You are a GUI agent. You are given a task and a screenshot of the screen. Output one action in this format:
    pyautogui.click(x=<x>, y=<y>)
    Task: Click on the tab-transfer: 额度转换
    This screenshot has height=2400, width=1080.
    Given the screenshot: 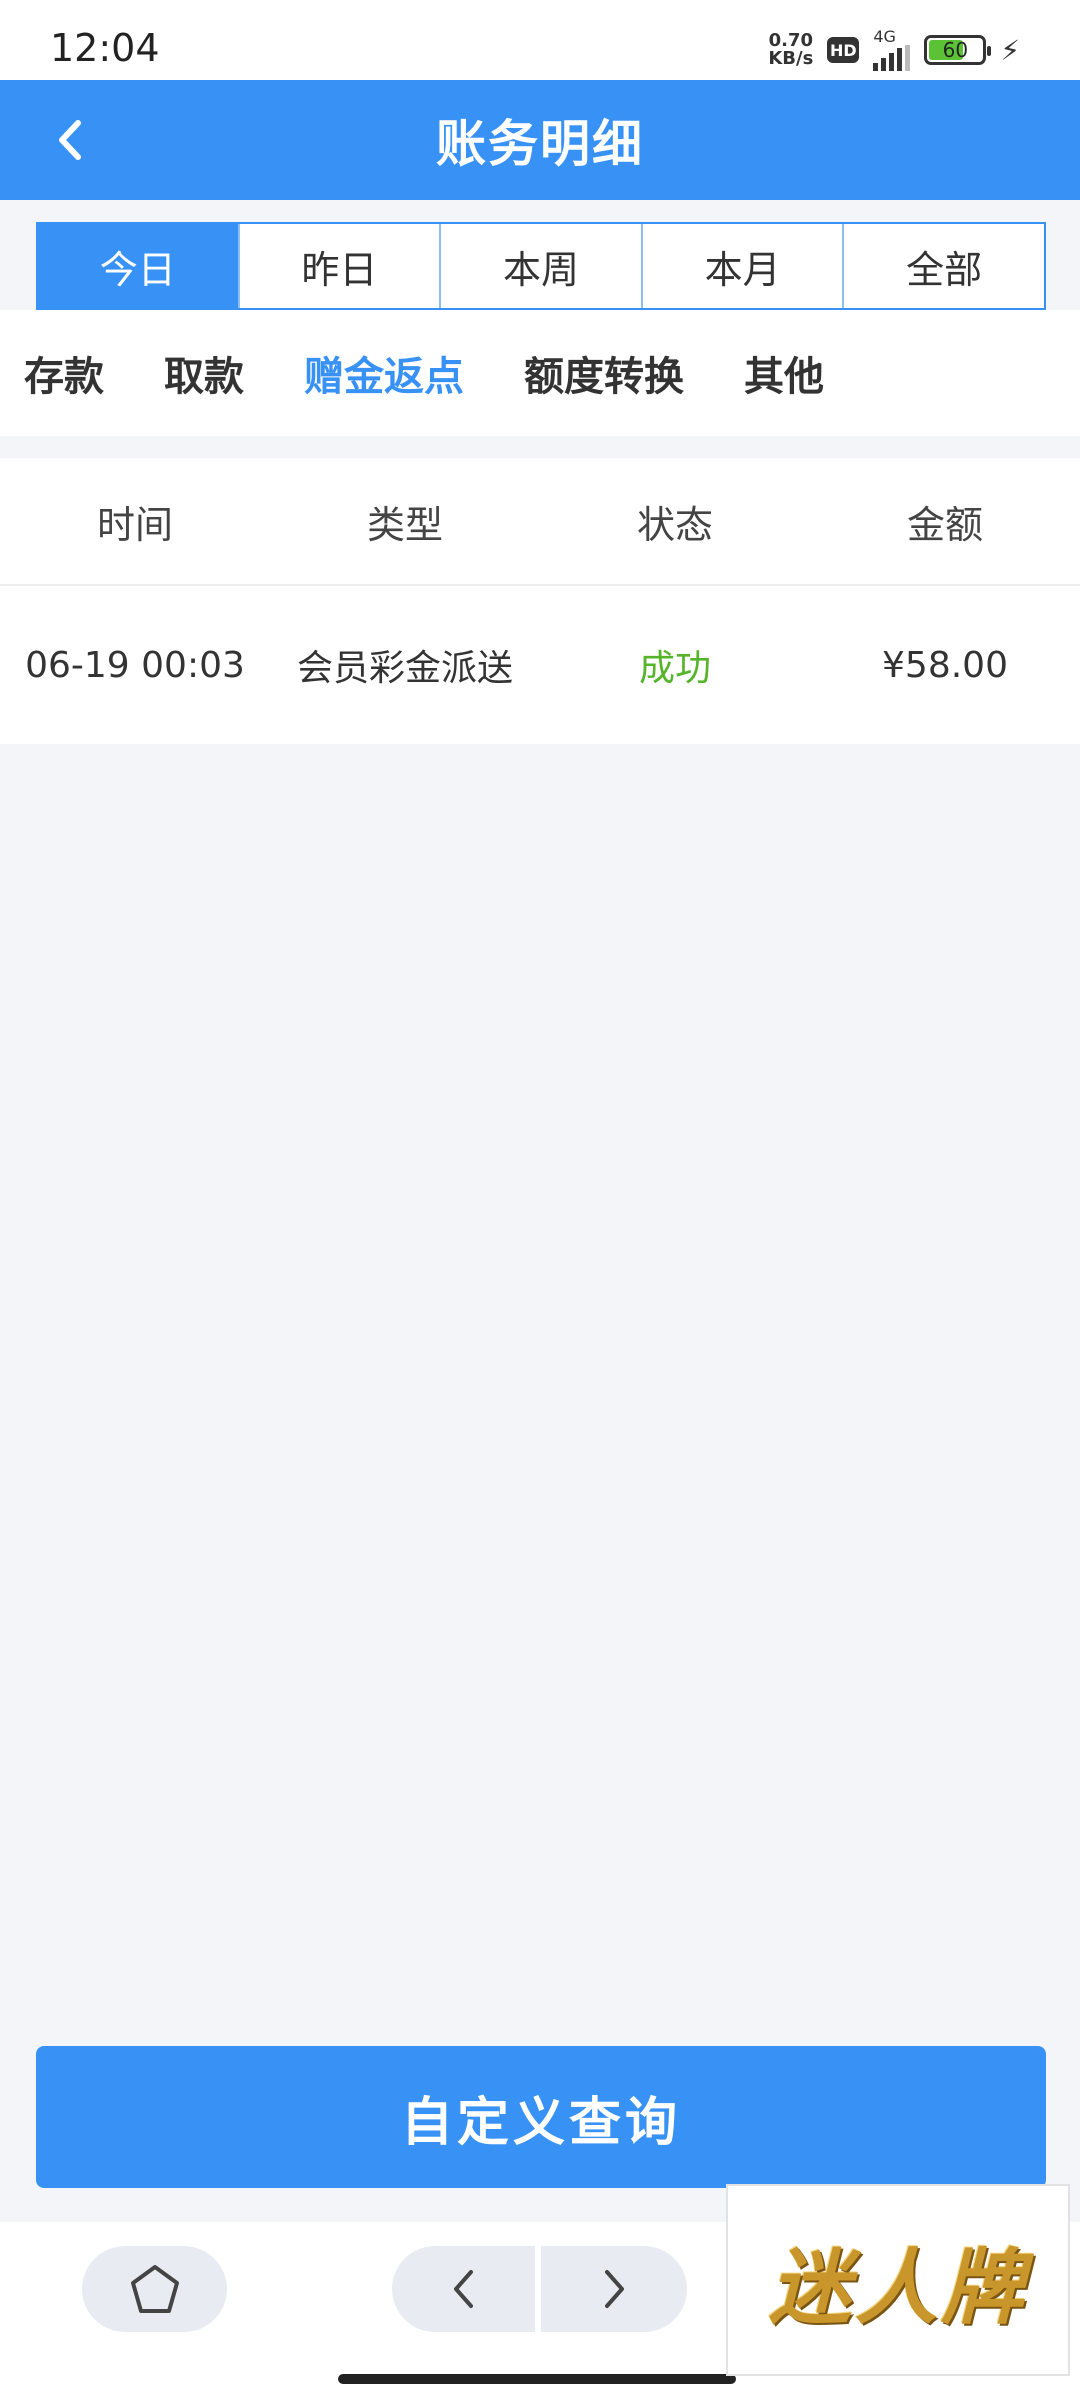 What is the action you would take?
    pyautogui.click(x=604, y=373)
    